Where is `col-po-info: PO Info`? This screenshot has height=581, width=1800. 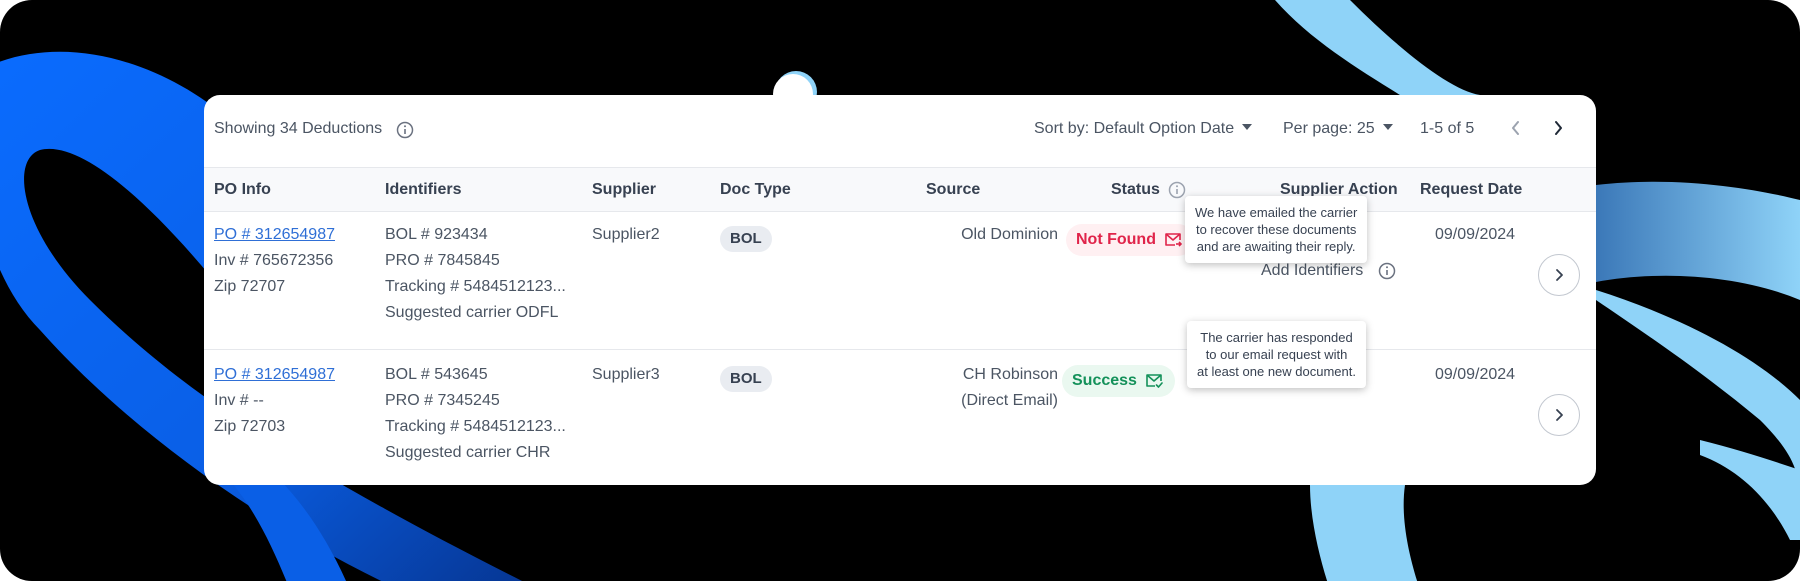
col-po-info: PO Info is located at coordinates (242, 189).